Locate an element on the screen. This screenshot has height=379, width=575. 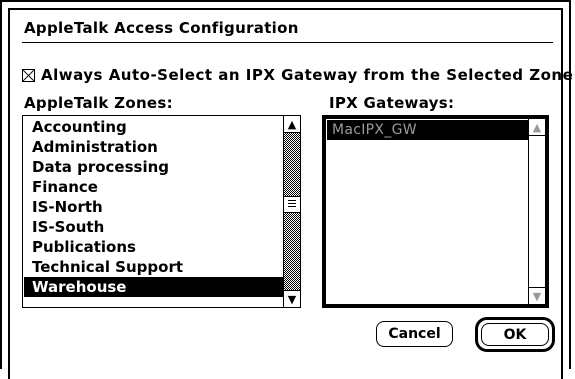
grip-icon is located at coordinates (292, 204).